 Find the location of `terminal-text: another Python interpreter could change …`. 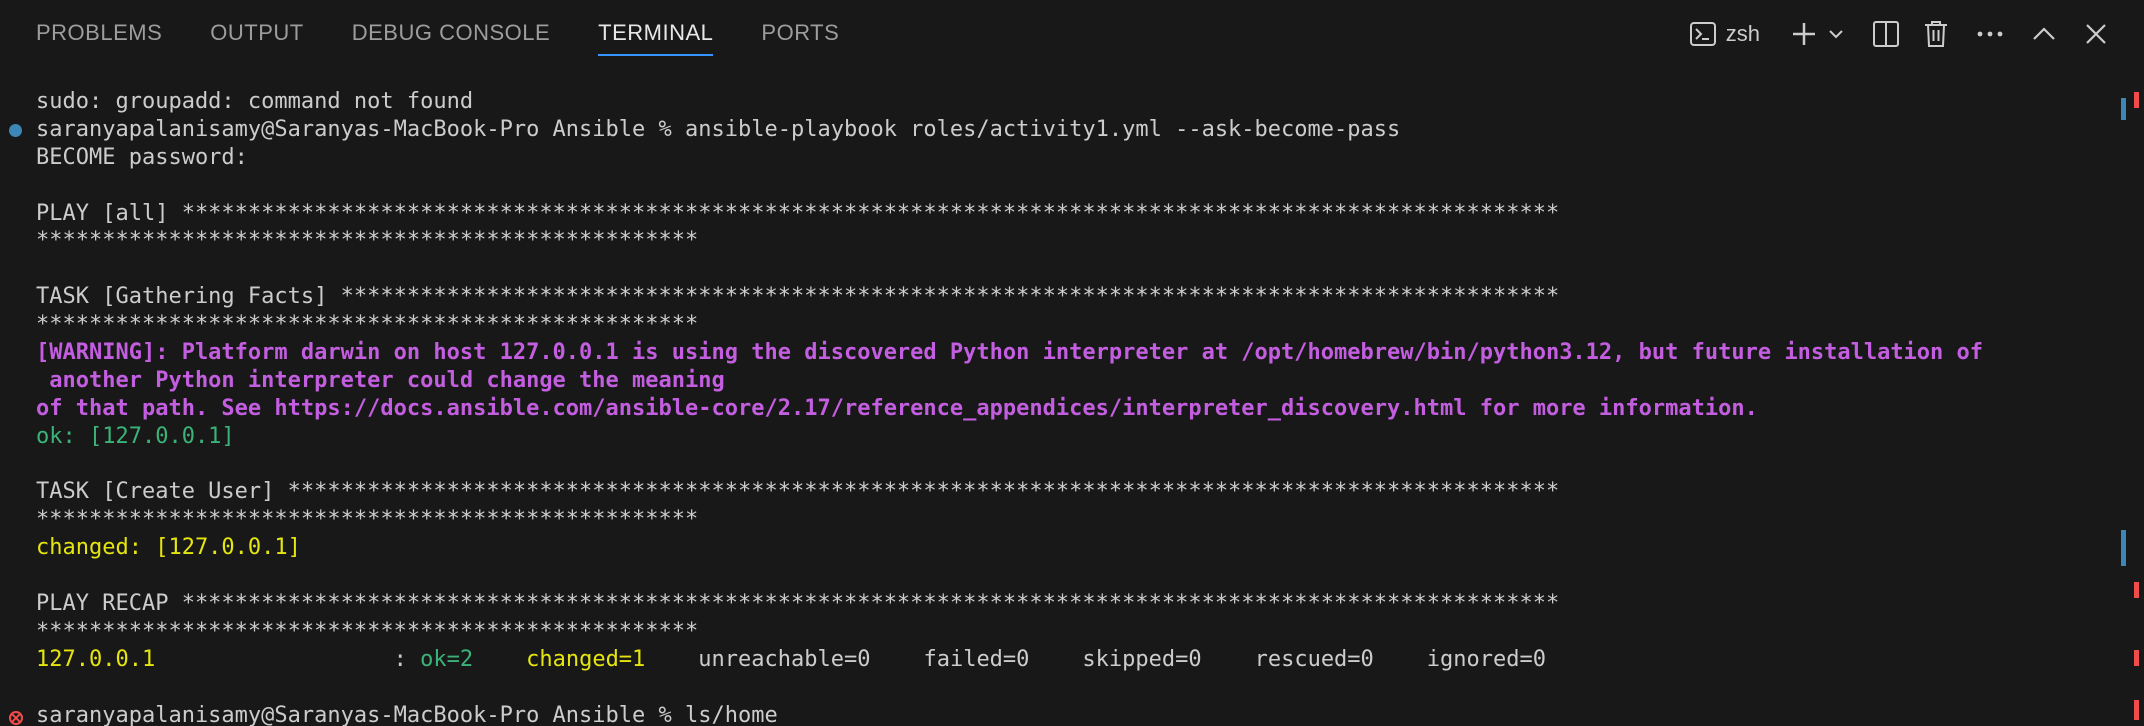

terminal-text: another Python interpreter could change … is located at coordinates (380, 380).